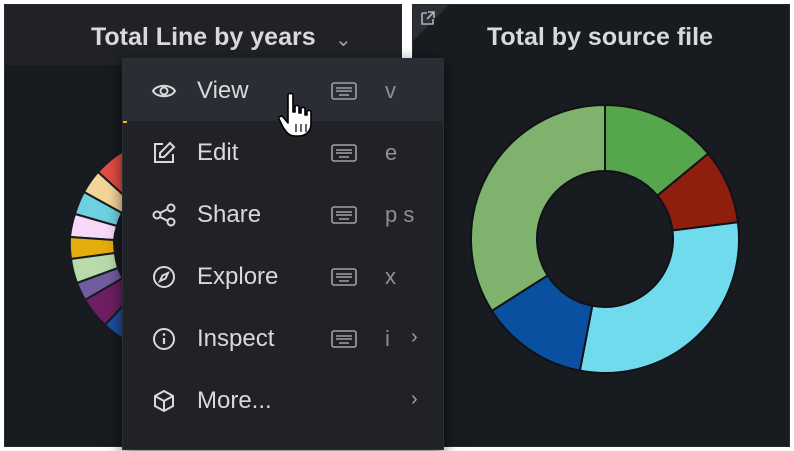 The image size is (794, 451). Describe the element at coordinates (164, 91) in the screenshot. I see `eye-icon` at that location.